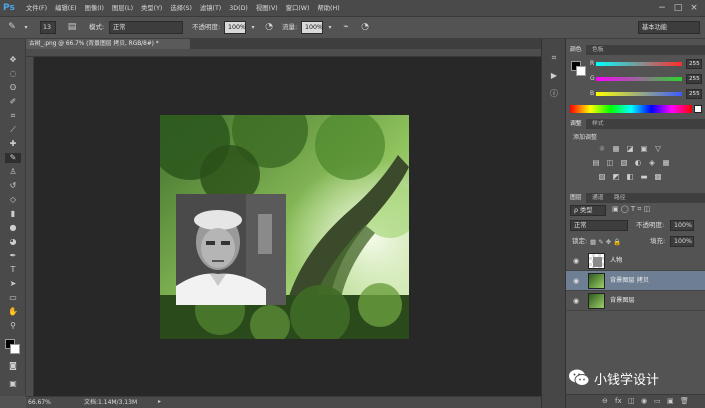  What do you see at coordinates (267, 8) in the screenshot?
I see `menu-view: 视图(V)` at bounding box center [267, 8].